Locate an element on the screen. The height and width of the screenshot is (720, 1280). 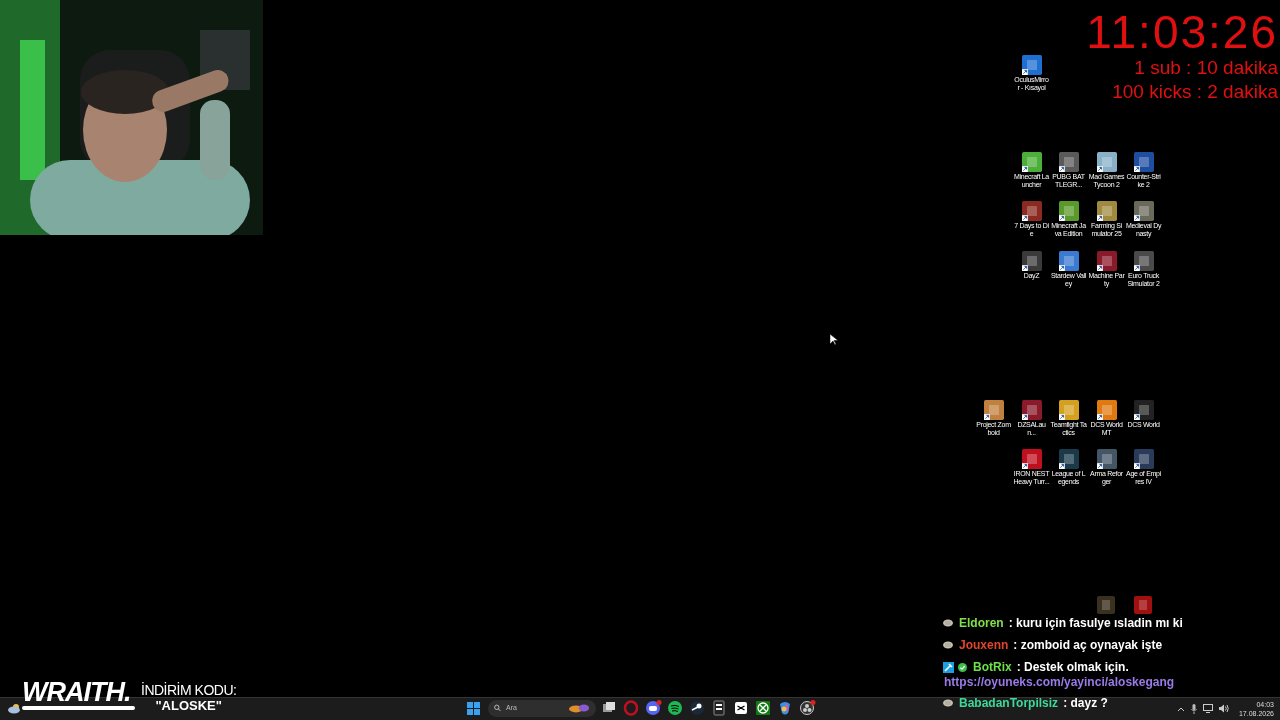
network-icon is located at coordinates (1207, 708).